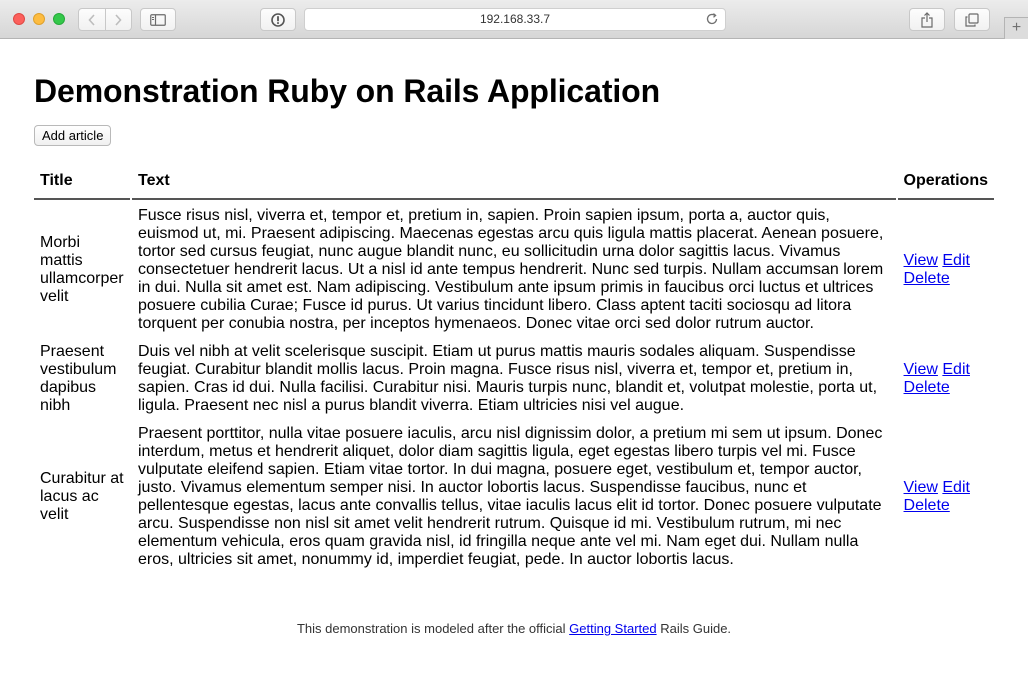  Describe the element at coordinates (347, 91) in the screenshot. I see `page-title: Demonstration Ruby on Rails Application` at that location.